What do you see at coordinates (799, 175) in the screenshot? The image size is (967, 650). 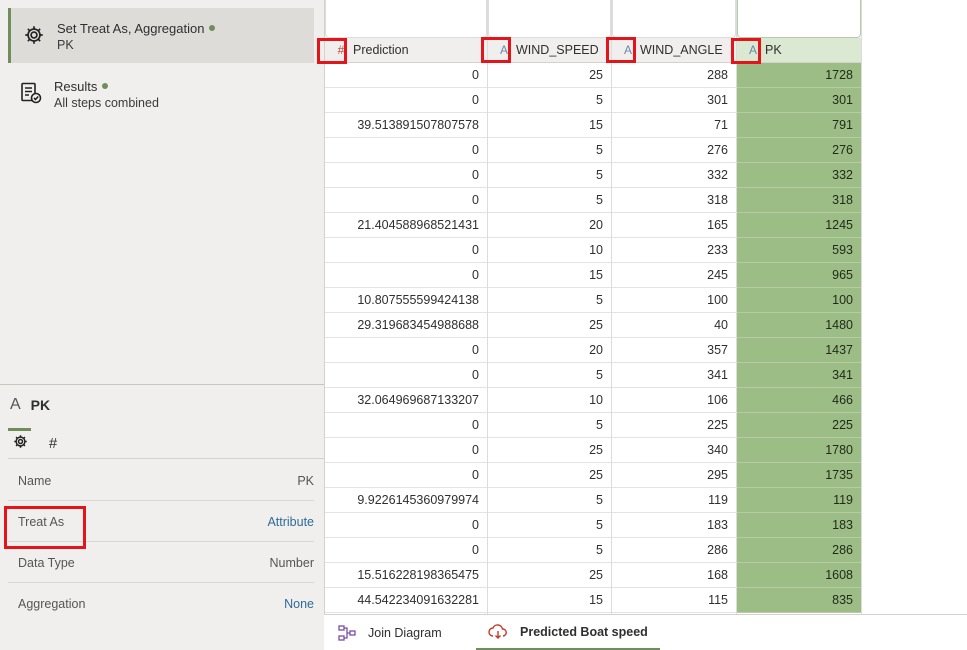 I see `table-cell: 332` at bounding box center [799, 175].